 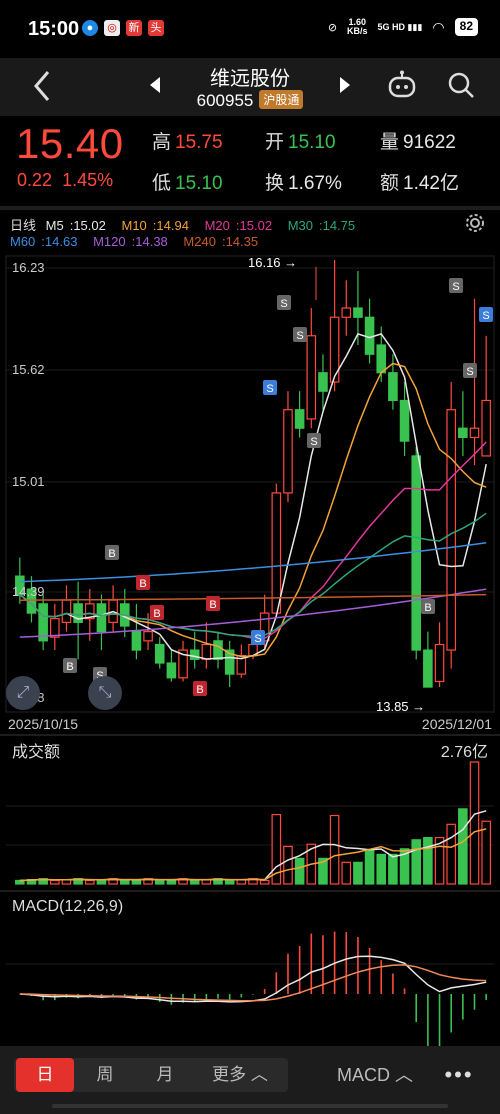 What do you see at coordinates (363, 1075) in the screenshot?
I see `indicator-label: MACD` at bounding box center [363, 1075].